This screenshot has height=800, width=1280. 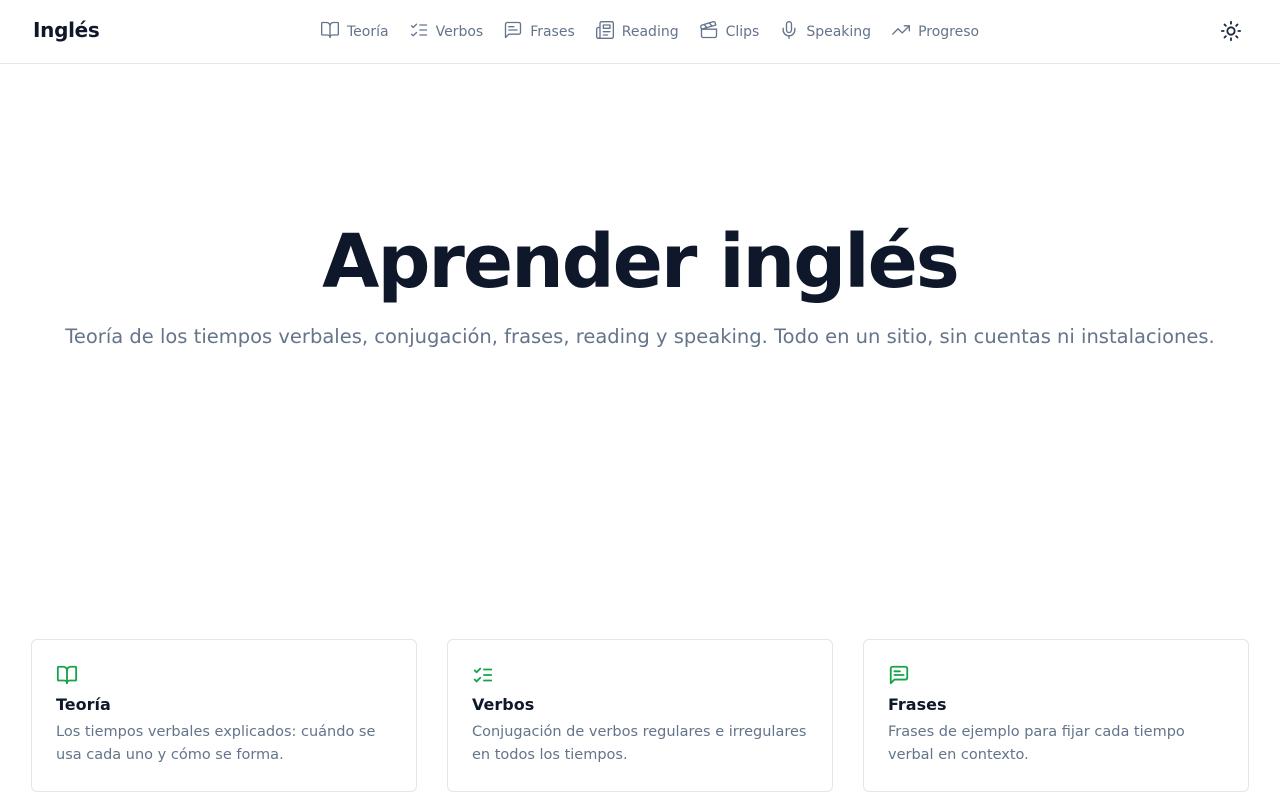 What do you see at coordinates (901, 32) in the screenshot?
I see `trending-up-icon` at bounding box center [901, 32].